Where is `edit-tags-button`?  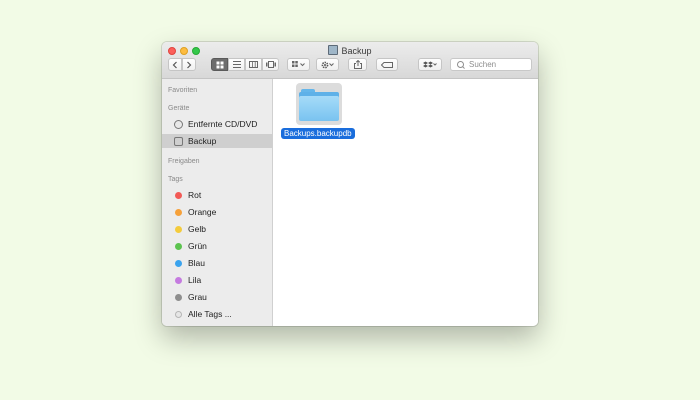 edit-tags-button is located at coordinates (387, 64).